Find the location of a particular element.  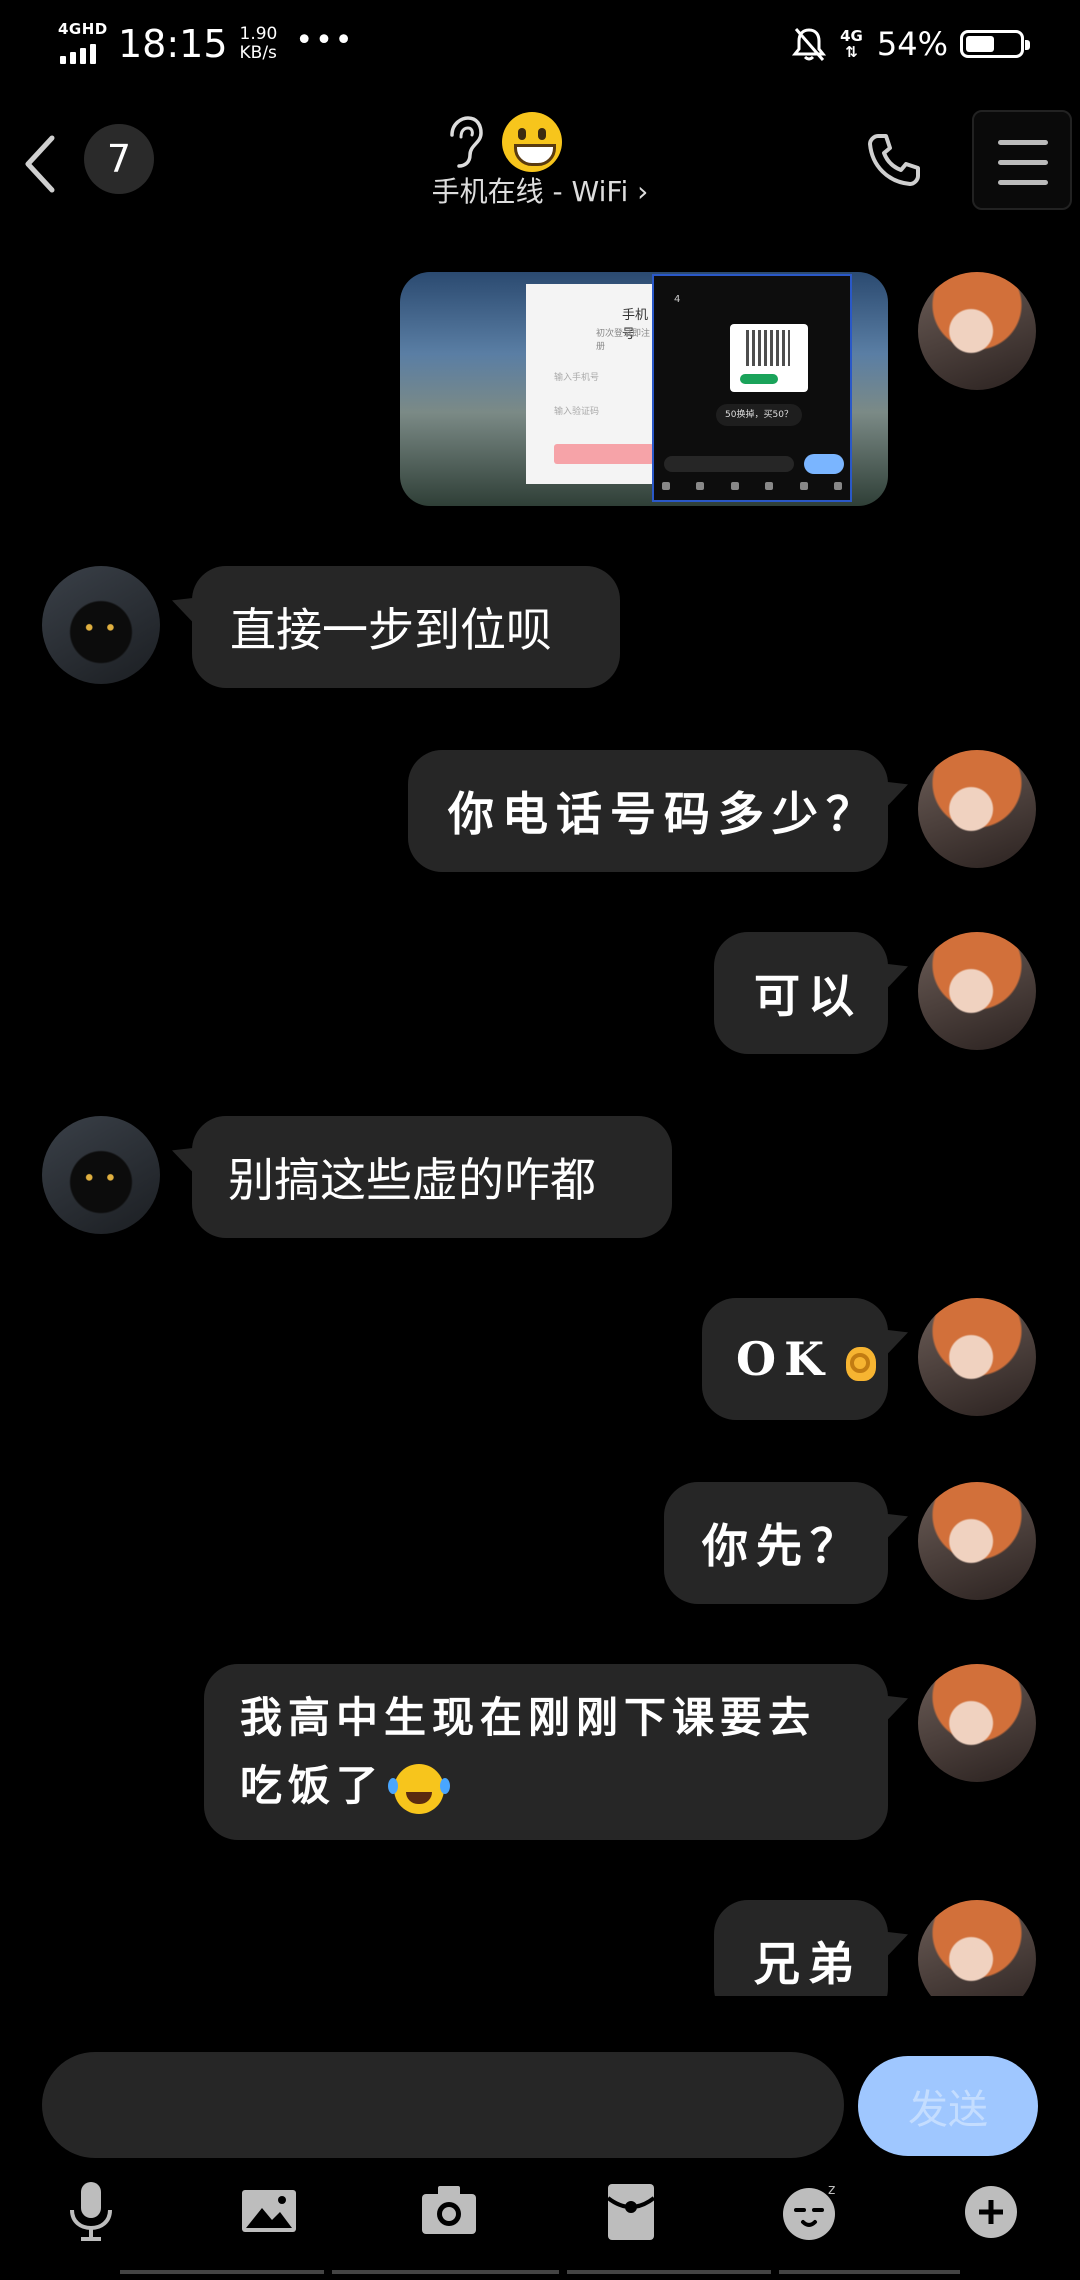

chat-header: 7 手机在线 - WiFi › is located at coordinates (540, 161).